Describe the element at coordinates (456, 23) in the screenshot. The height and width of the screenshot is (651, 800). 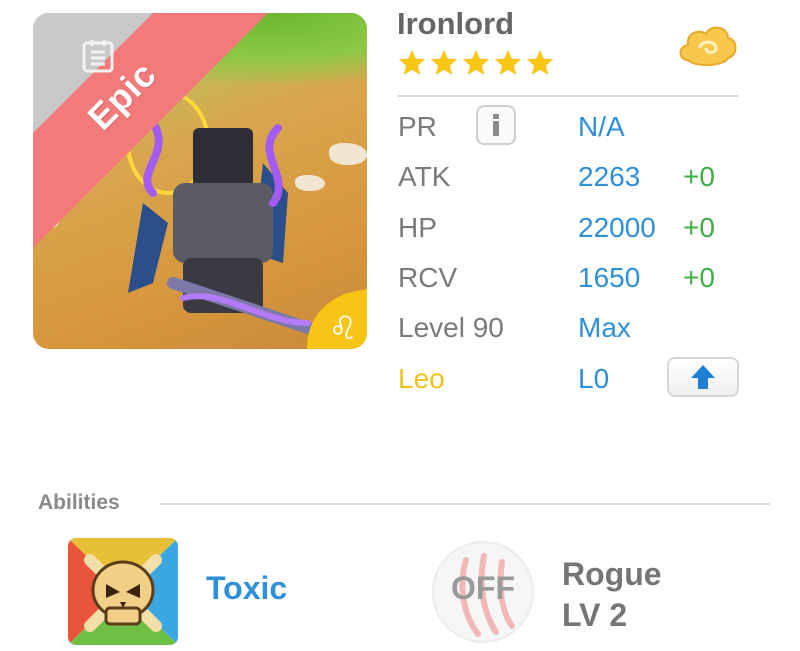
I see `hero-name: Ironlord` at that location.